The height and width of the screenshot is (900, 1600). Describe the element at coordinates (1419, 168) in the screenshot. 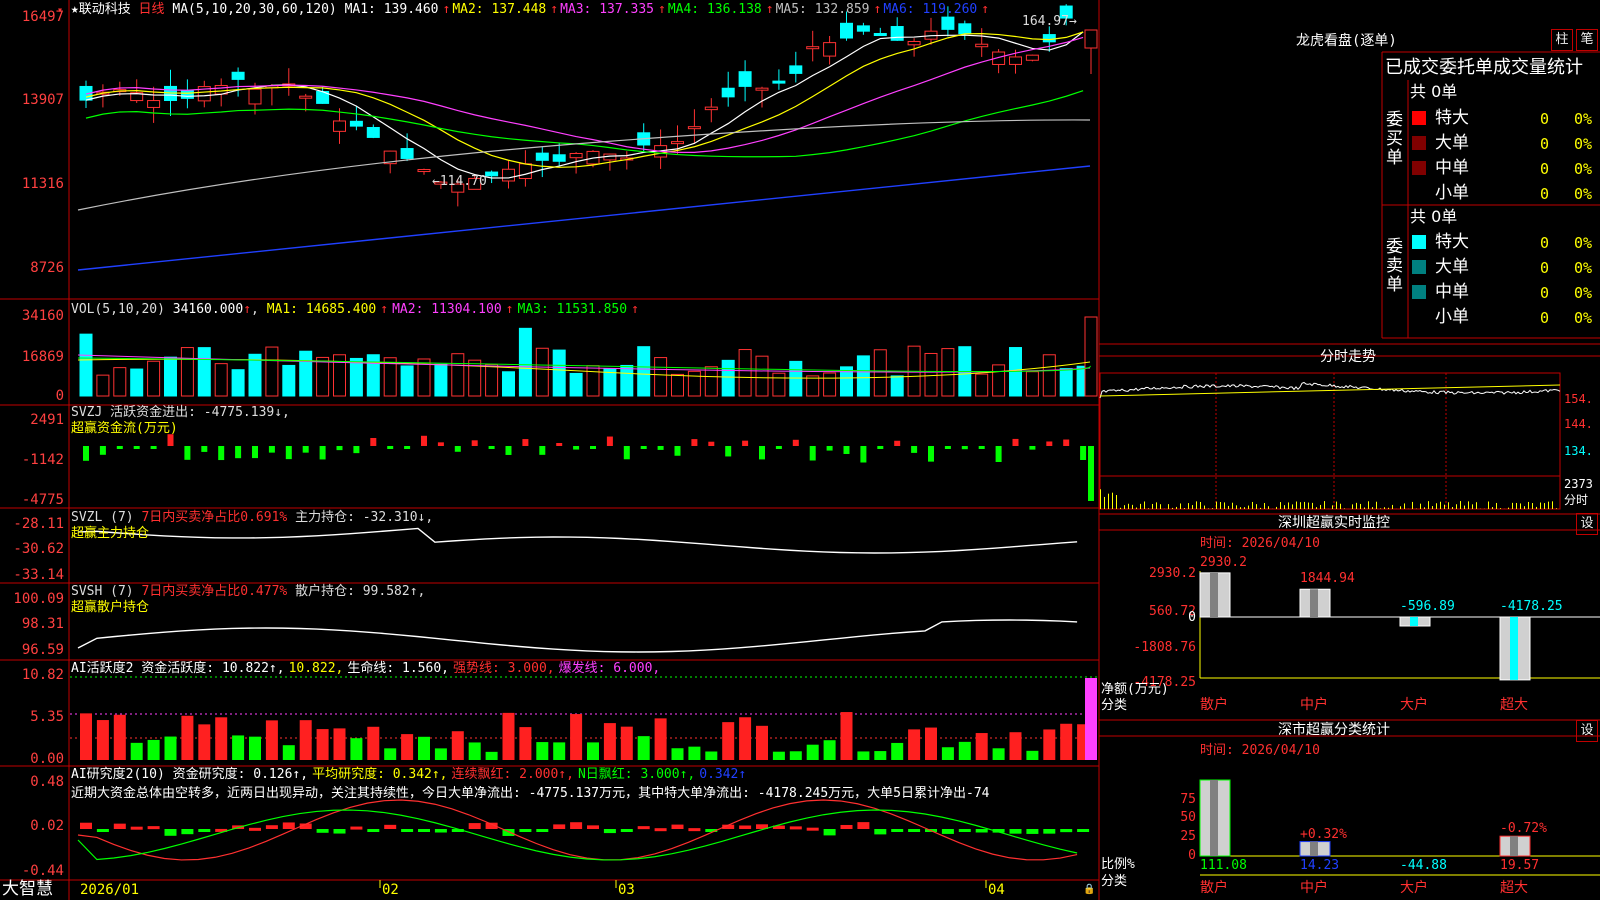

I see `buy-color-swatch` at that location.